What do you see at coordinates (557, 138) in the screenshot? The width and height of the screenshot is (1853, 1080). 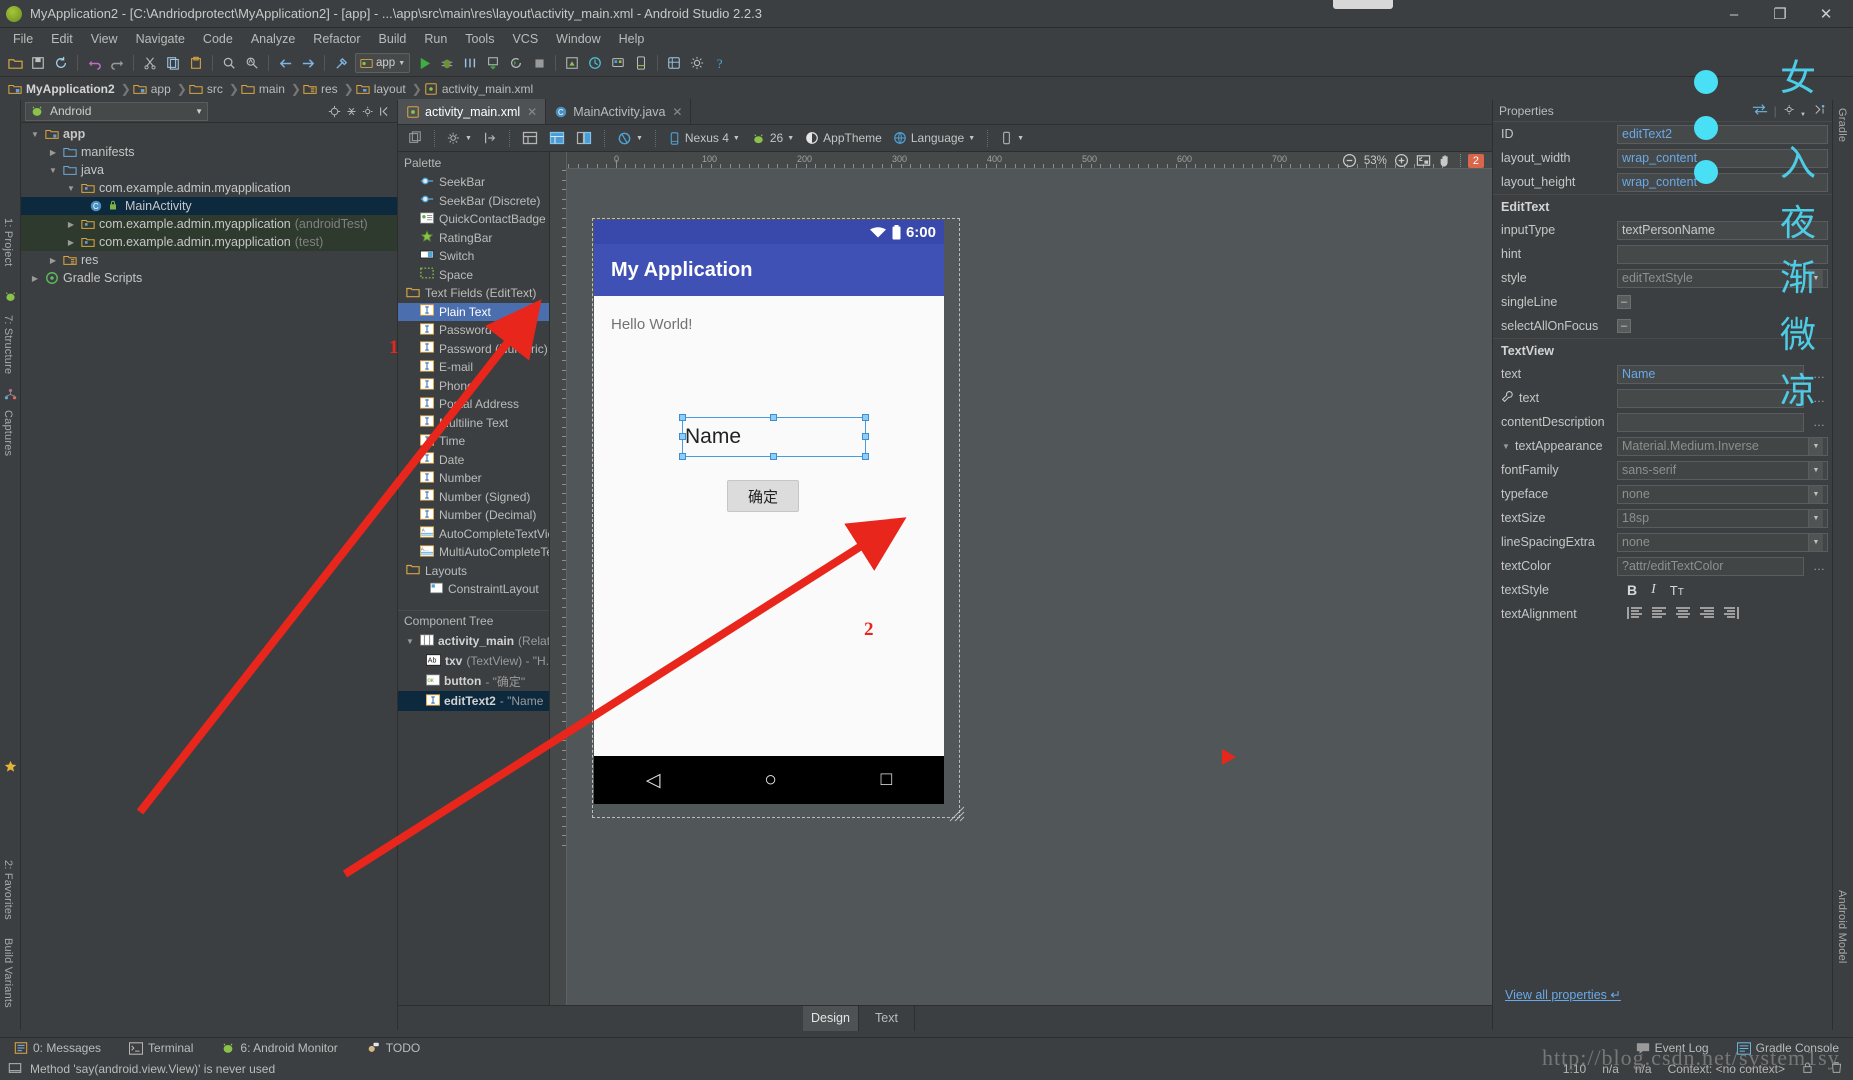 I see `blueprint-mode-icon` at bounding box center [557, 138].